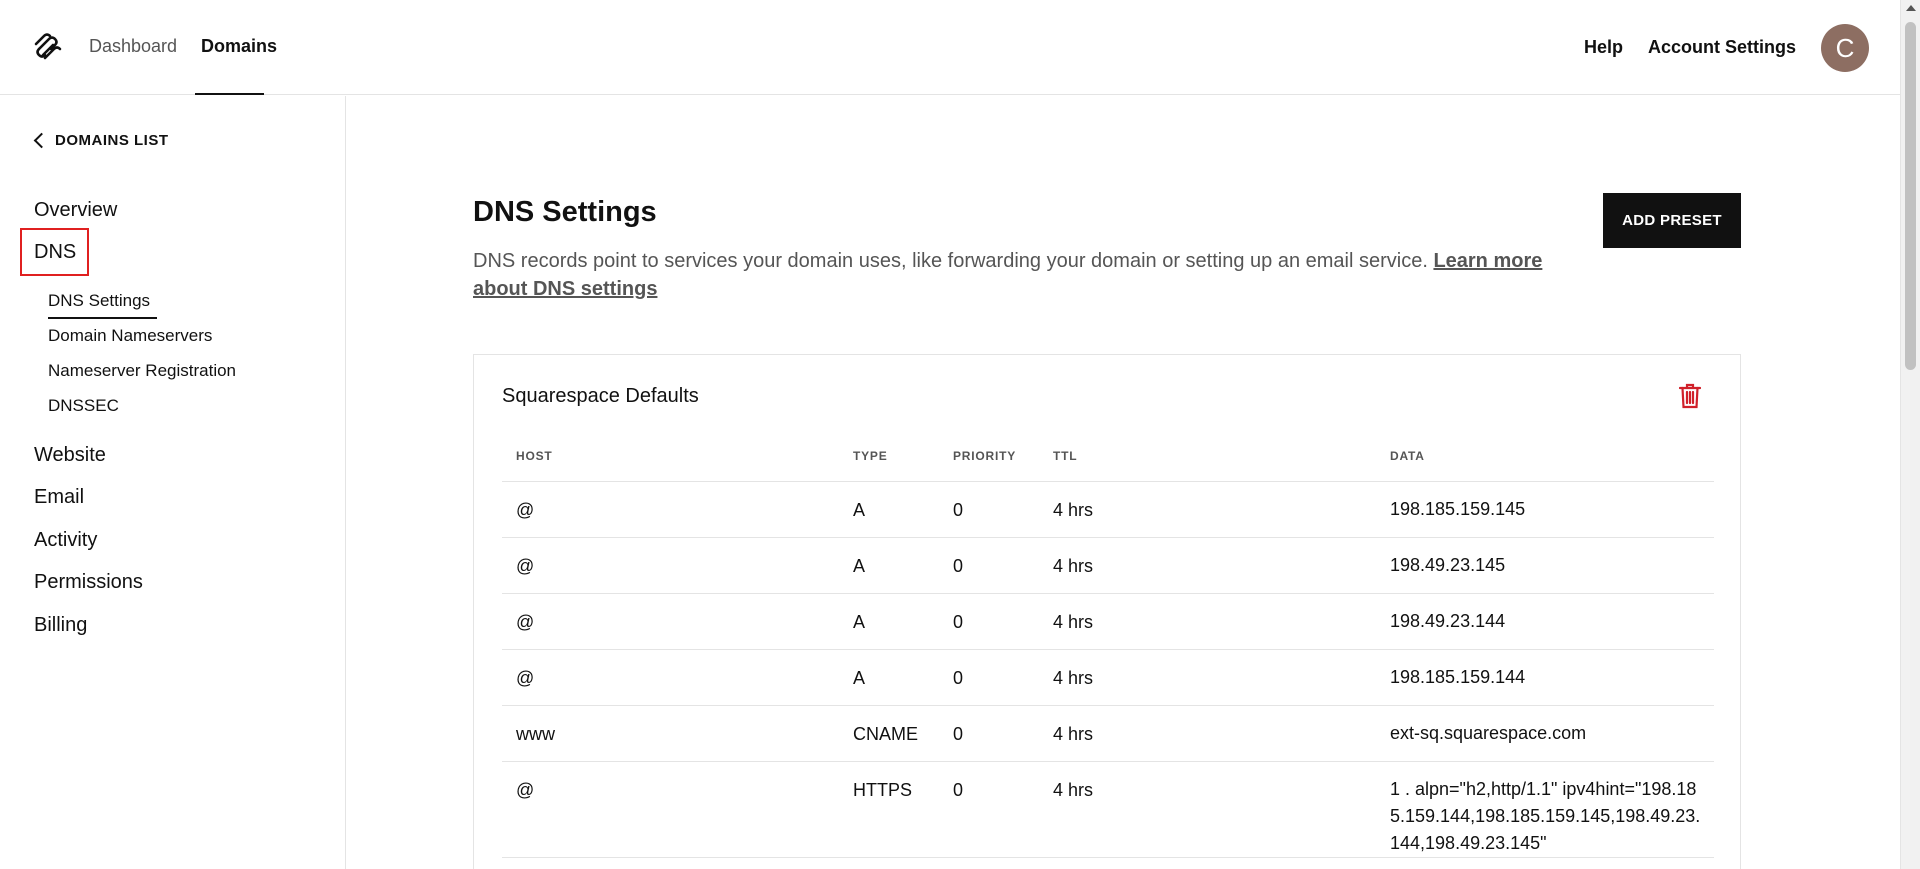 The height and width of the screenshot is (869, 1920). I want to click on active-subitem-underline, so click(102, 318).